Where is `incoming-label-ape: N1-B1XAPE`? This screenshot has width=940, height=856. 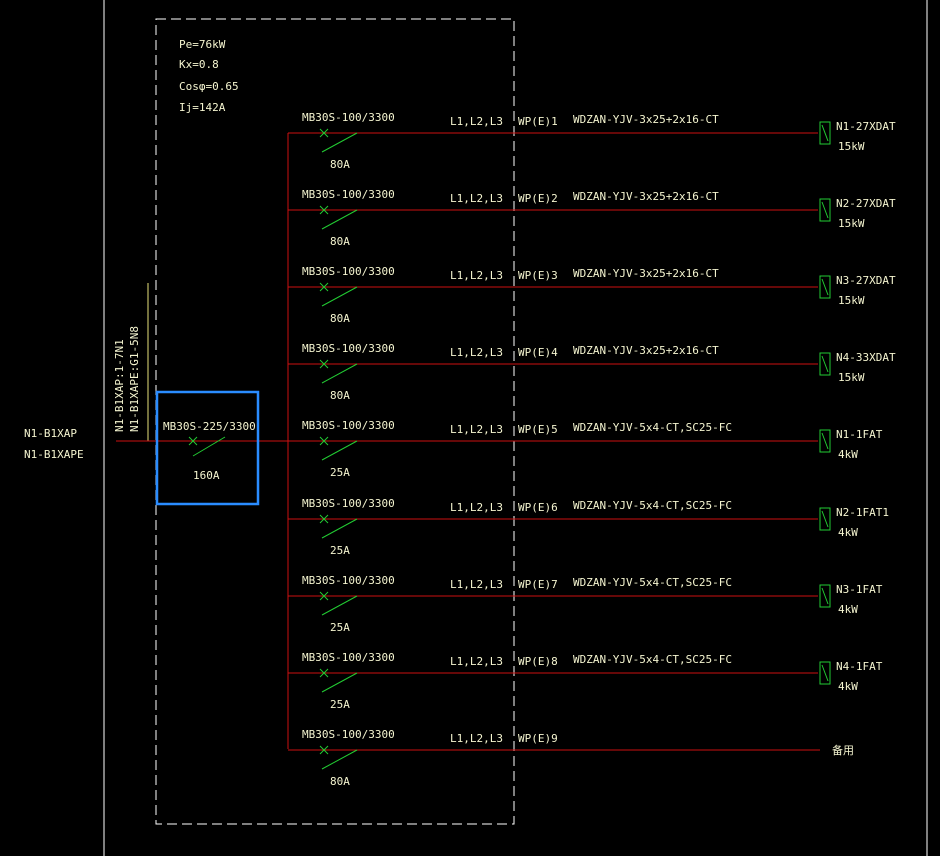 incoming-label-ape: N1-B1XAPE is located at coordinates (54, 454).